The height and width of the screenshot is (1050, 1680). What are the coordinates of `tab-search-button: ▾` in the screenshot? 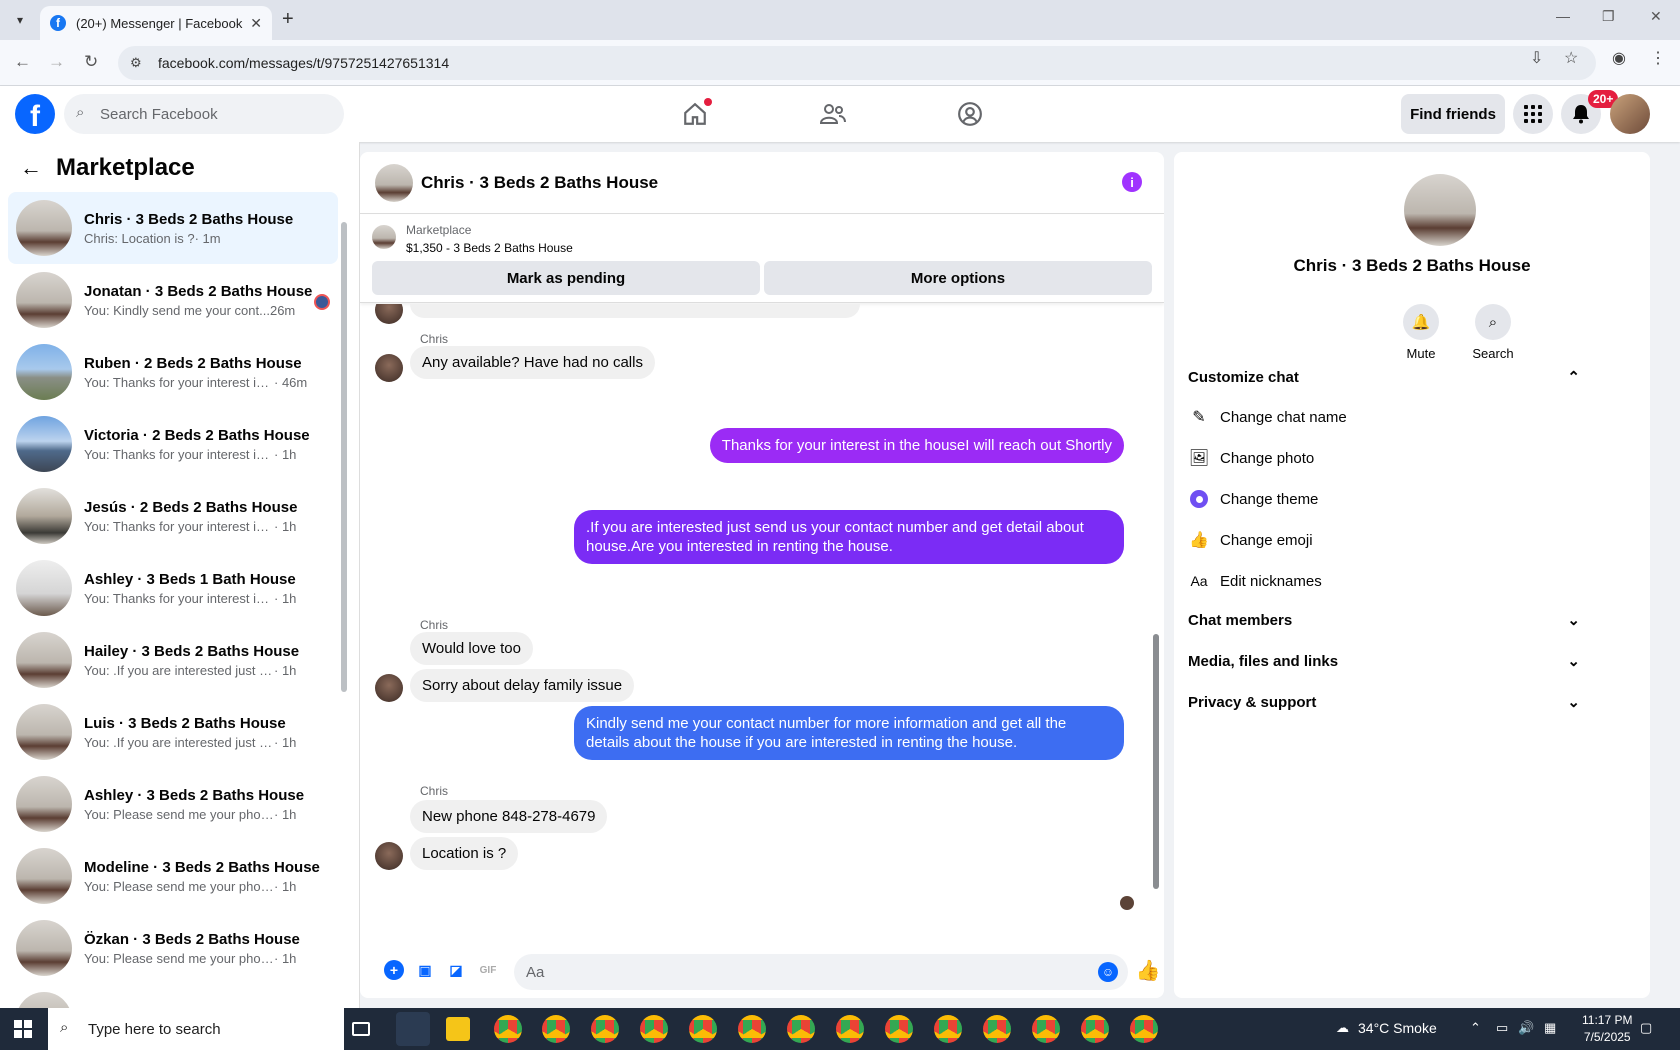 It's located at (20, 20).